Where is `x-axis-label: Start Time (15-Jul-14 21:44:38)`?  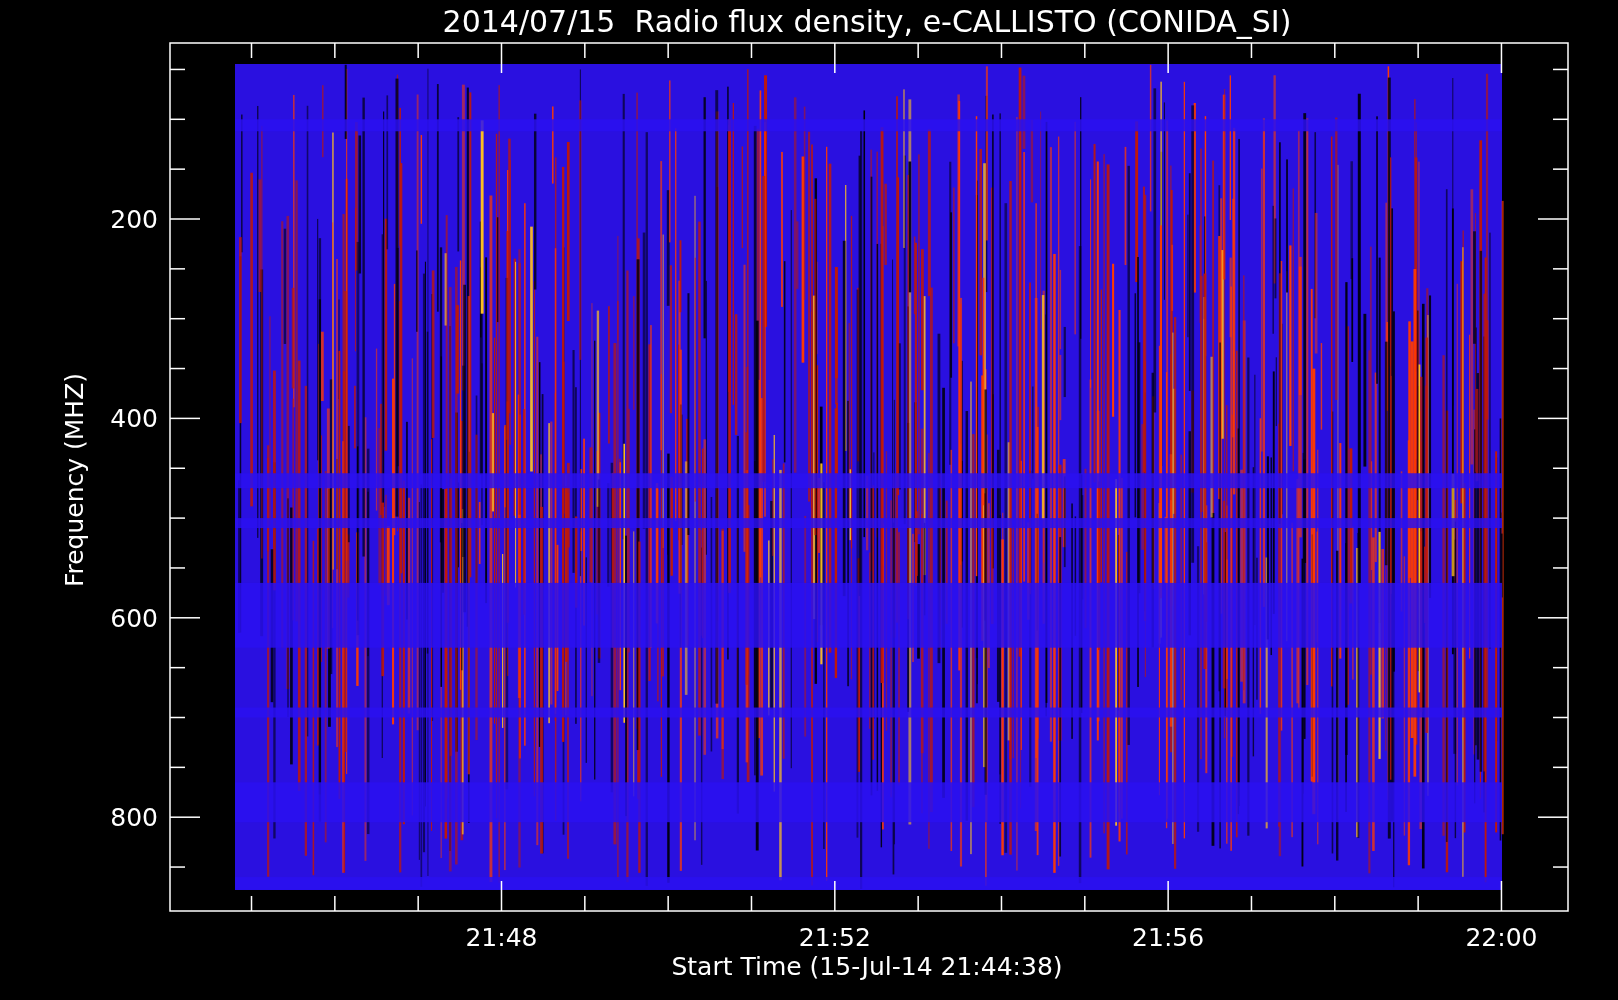 x-axis-label: Start Time (15-Jul-14 21:44:38) is located at coordinates (867, 966).